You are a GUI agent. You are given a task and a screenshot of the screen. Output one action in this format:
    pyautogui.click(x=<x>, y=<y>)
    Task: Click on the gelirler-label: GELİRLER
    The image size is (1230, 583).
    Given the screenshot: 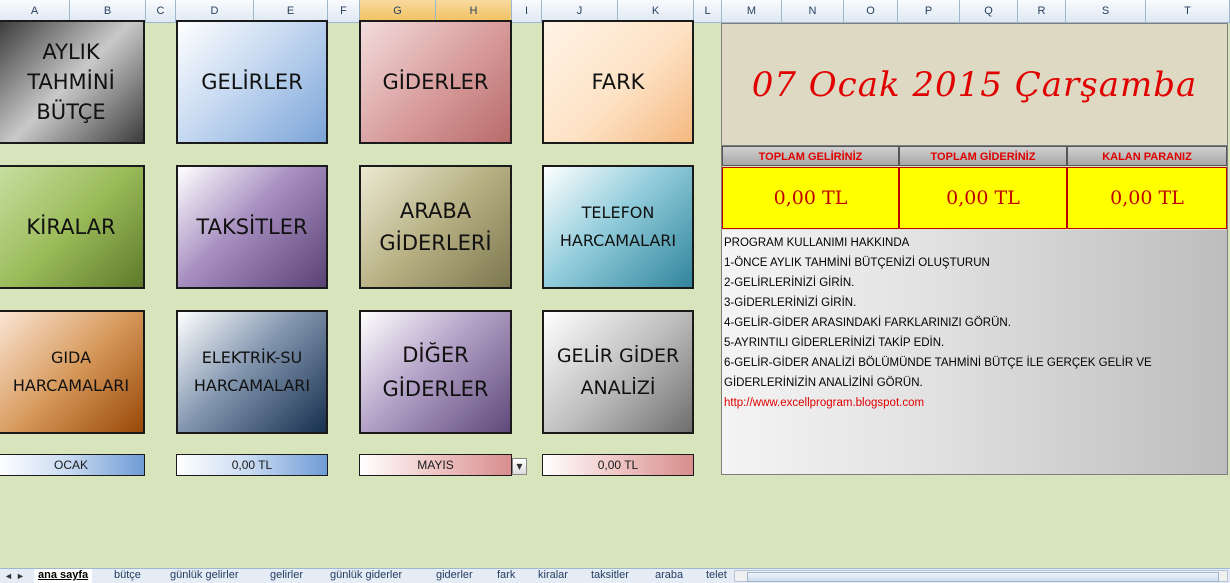 What is the action you would take?
    pyautogui.click(x=252, y=82)
    